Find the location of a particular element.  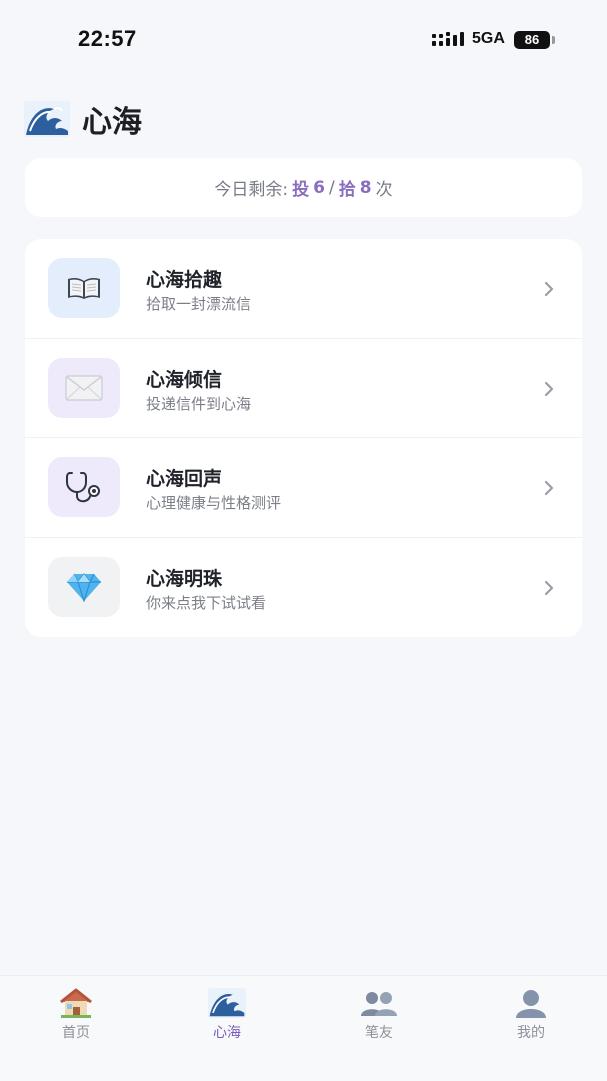

menu-item-echo-test: 心海回声 心理健康与性格测评 is located at coordinates (303, 488).